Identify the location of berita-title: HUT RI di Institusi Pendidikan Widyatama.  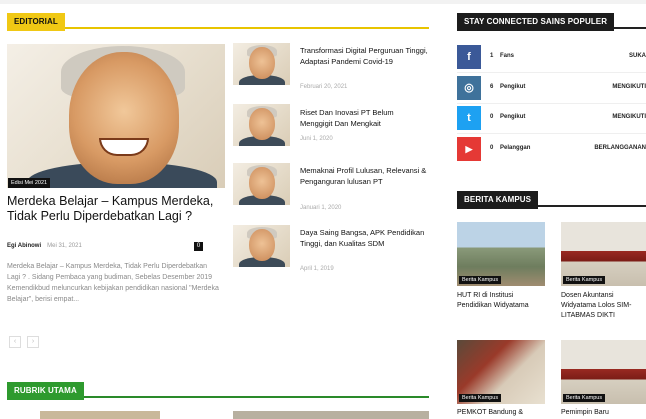
(501, 301).